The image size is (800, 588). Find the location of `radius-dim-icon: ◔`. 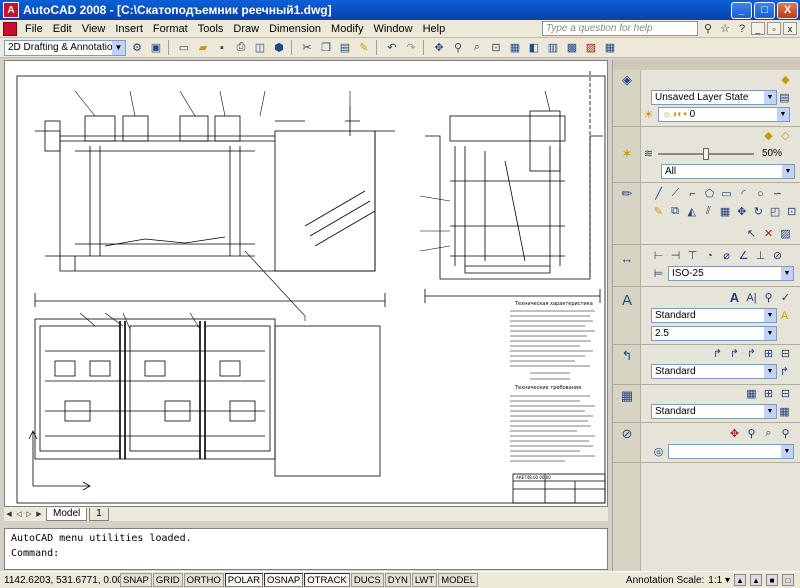

radius-dim-icon: ◔ is located at coordinates (709, 255).